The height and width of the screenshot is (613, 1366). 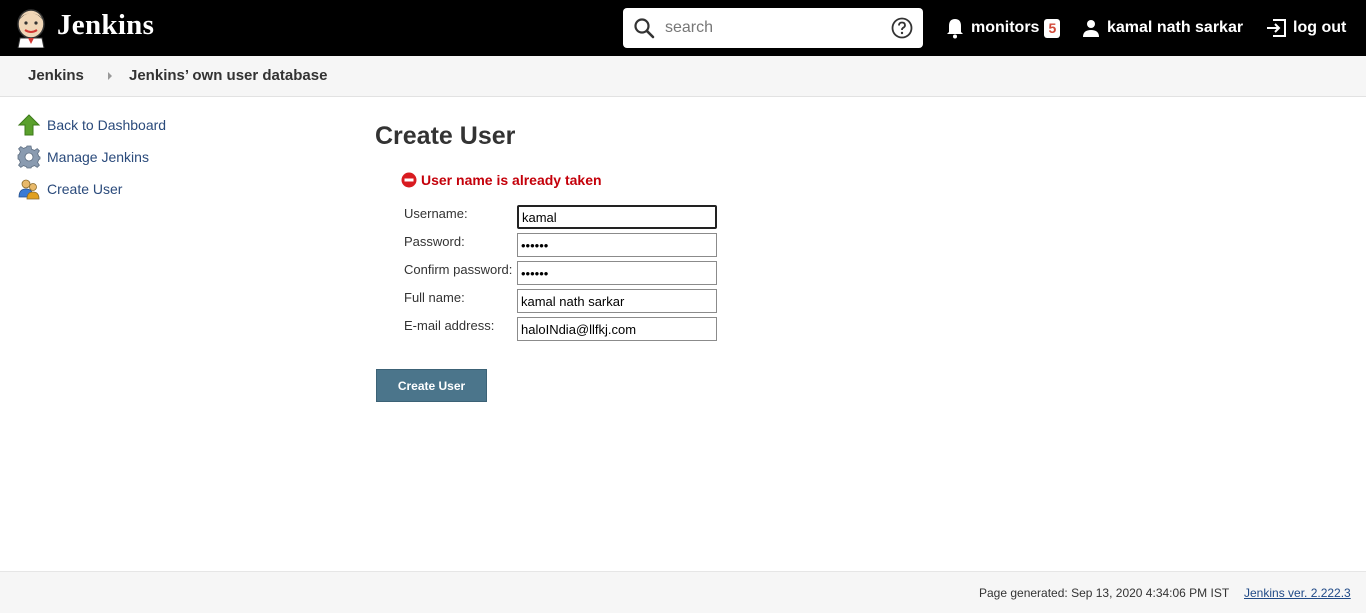 I want to click on error-message: User name is already taken, so click(x=501, y=180).